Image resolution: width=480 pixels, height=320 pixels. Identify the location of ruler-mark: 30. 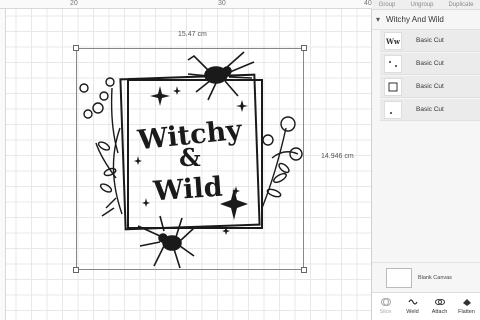
(222, 3).